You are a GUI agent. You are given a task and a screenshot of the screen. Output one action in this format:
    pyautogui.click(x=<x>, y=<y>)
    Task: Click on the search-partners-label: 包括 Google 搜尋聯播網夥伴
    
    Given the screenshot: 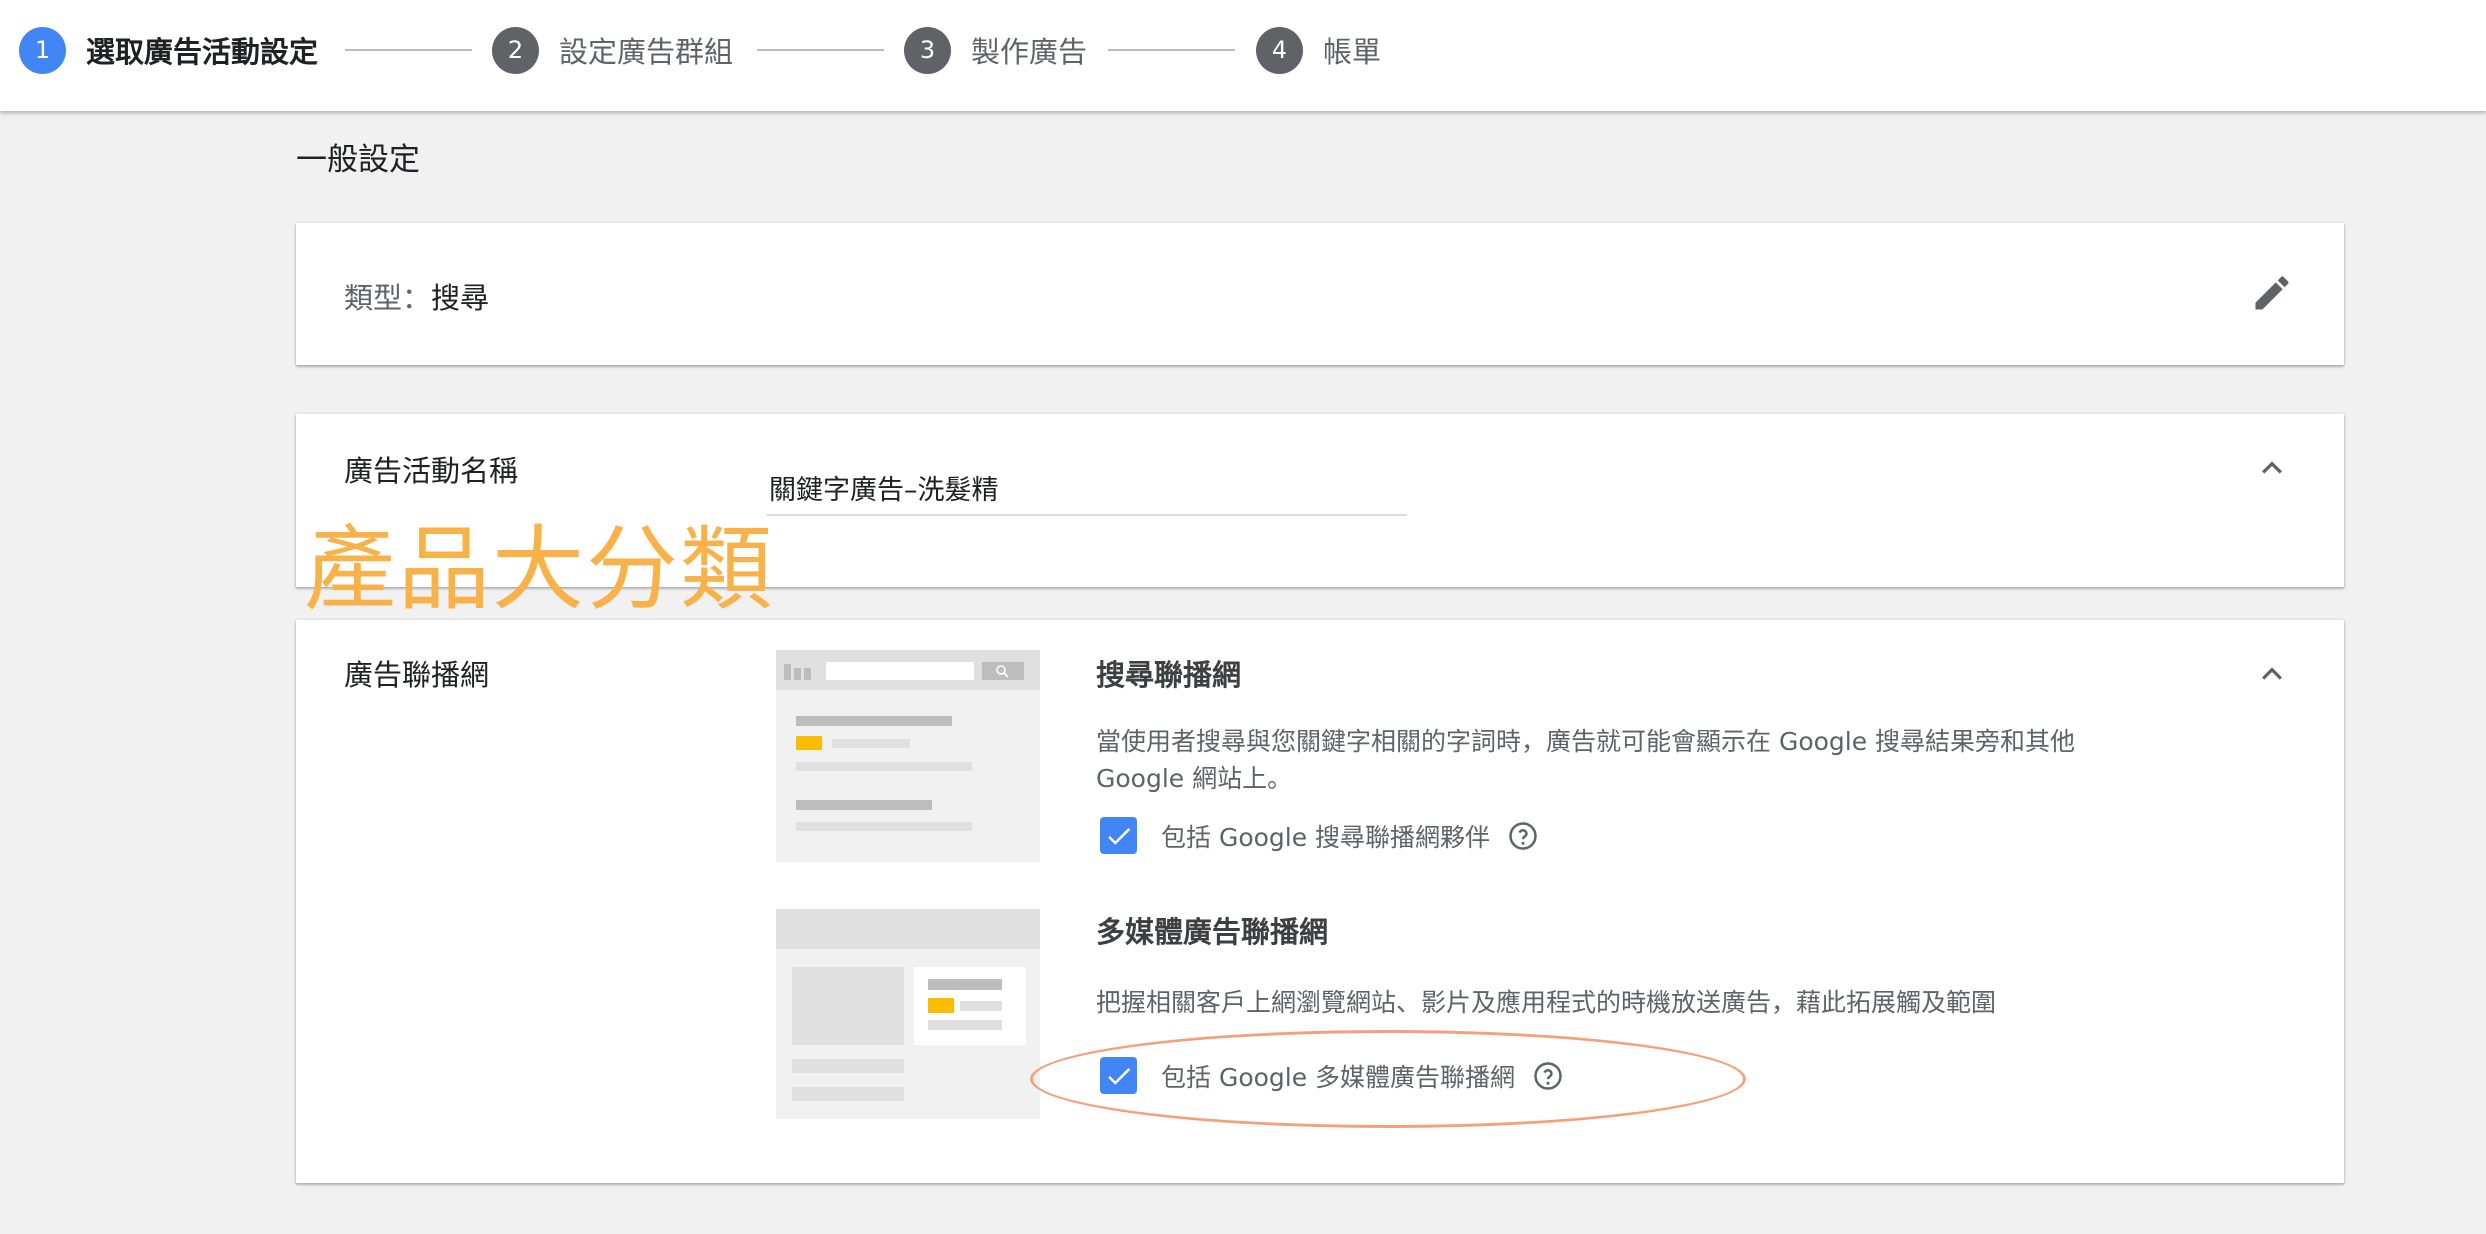 What is the action you would take?
    pyautogui.click(x=1326, y=837)
    